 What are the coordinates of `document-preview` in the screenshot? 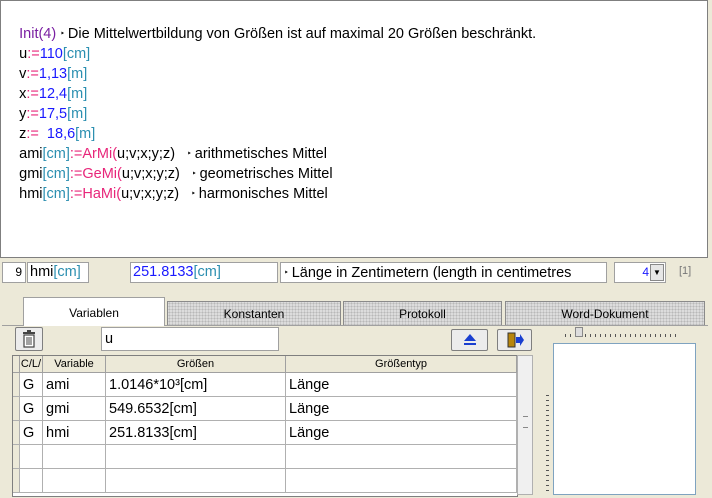 It's located at (624, 419).